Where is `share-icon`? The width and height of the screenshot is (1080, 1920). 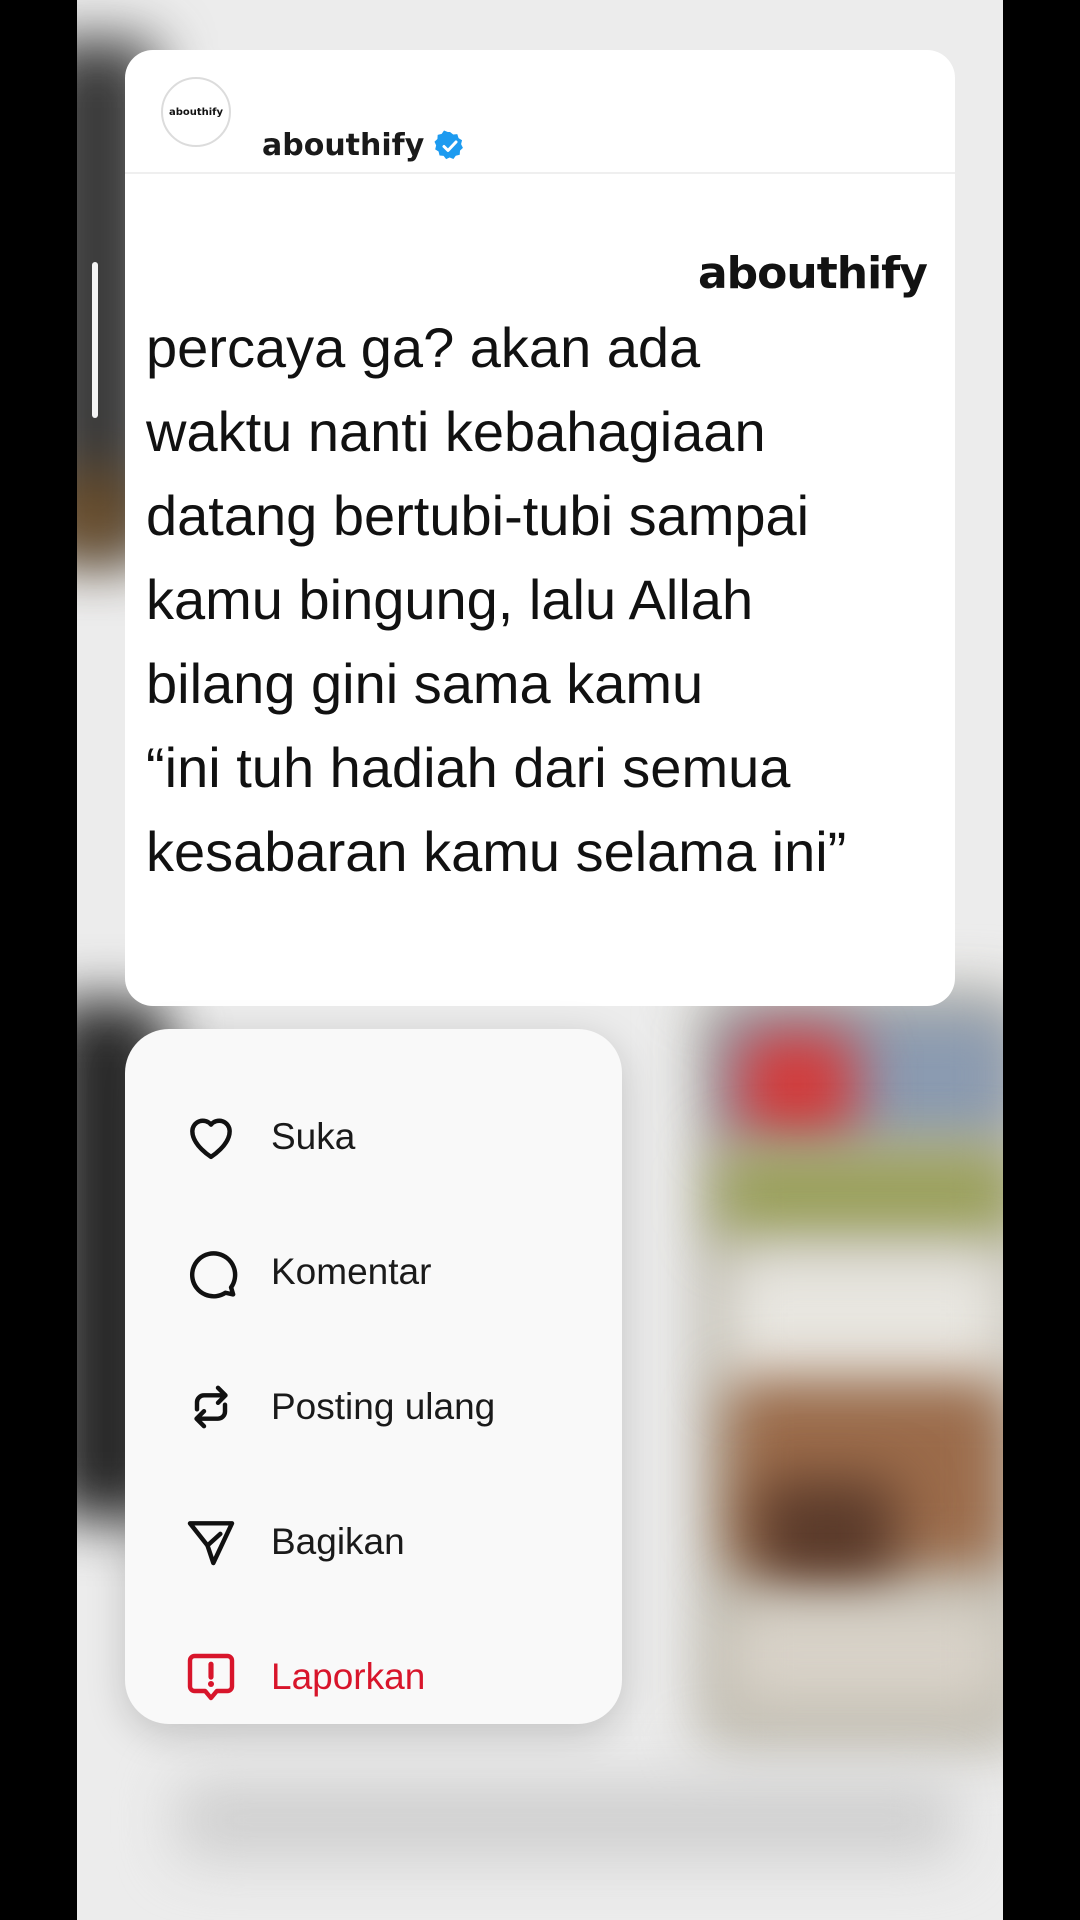 share-icon is located at coordinates (211, 1542).